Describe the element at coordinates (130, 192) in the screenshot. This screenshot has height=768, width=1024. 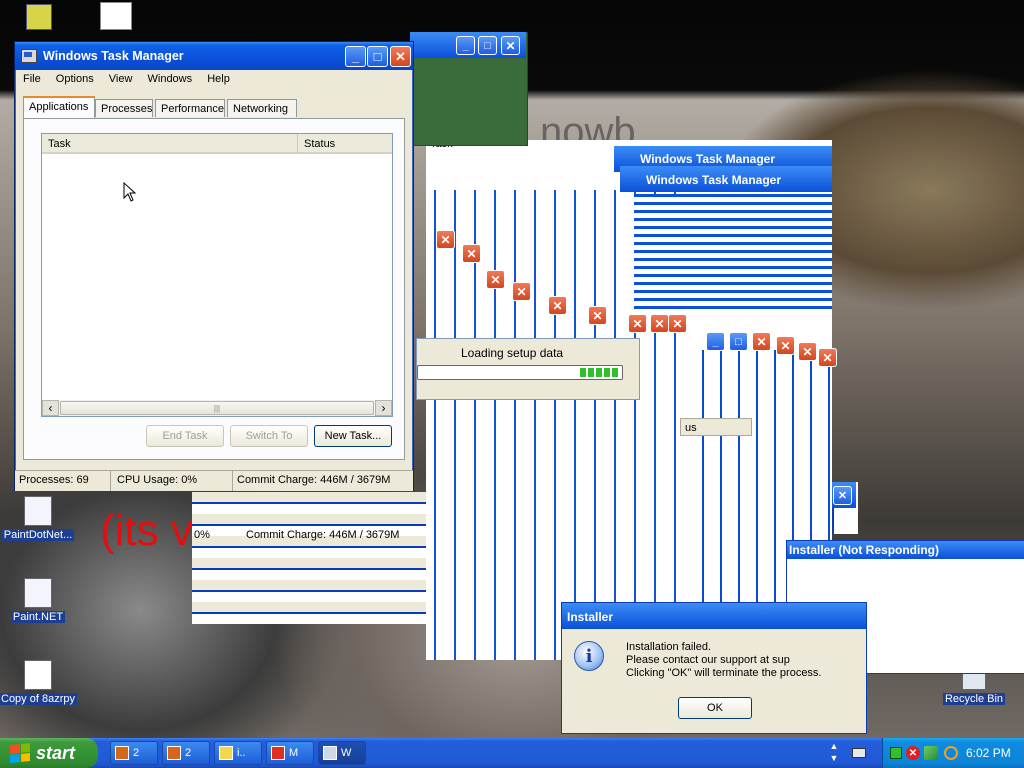
I see `mouse-cursor-icon` at that location.